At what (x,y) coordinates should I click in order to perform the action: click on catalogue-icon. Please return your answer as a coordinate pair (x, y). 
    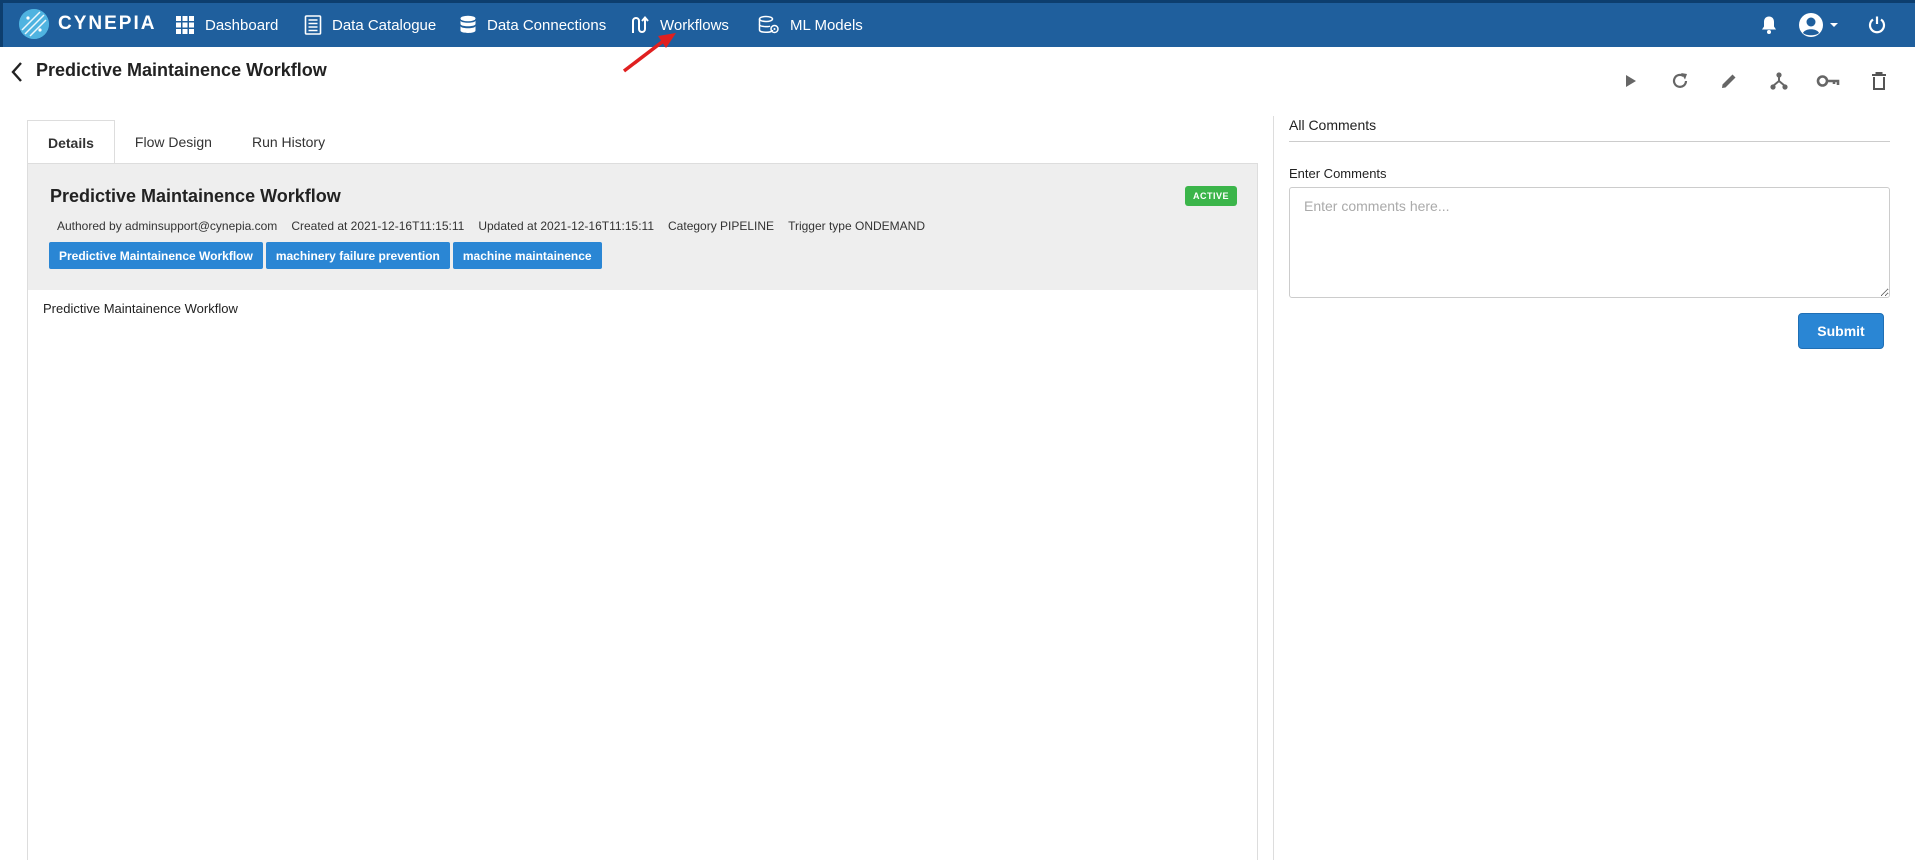
    Looking at the image, I should click on (313, 25).